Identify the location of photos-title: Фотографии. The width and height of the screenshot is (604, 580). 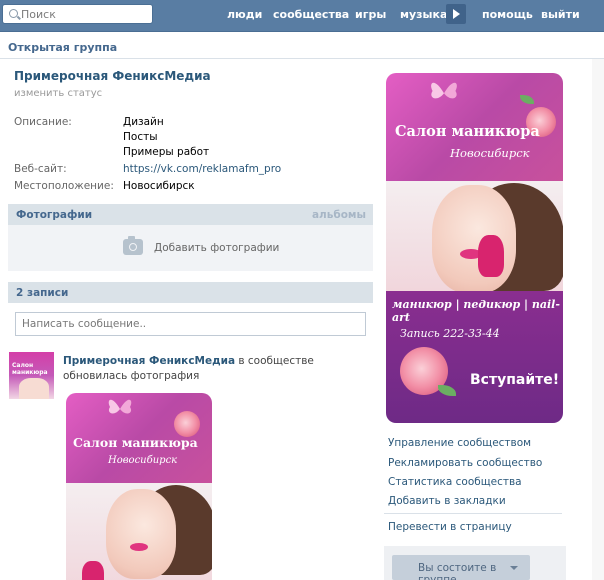
(54, 215).